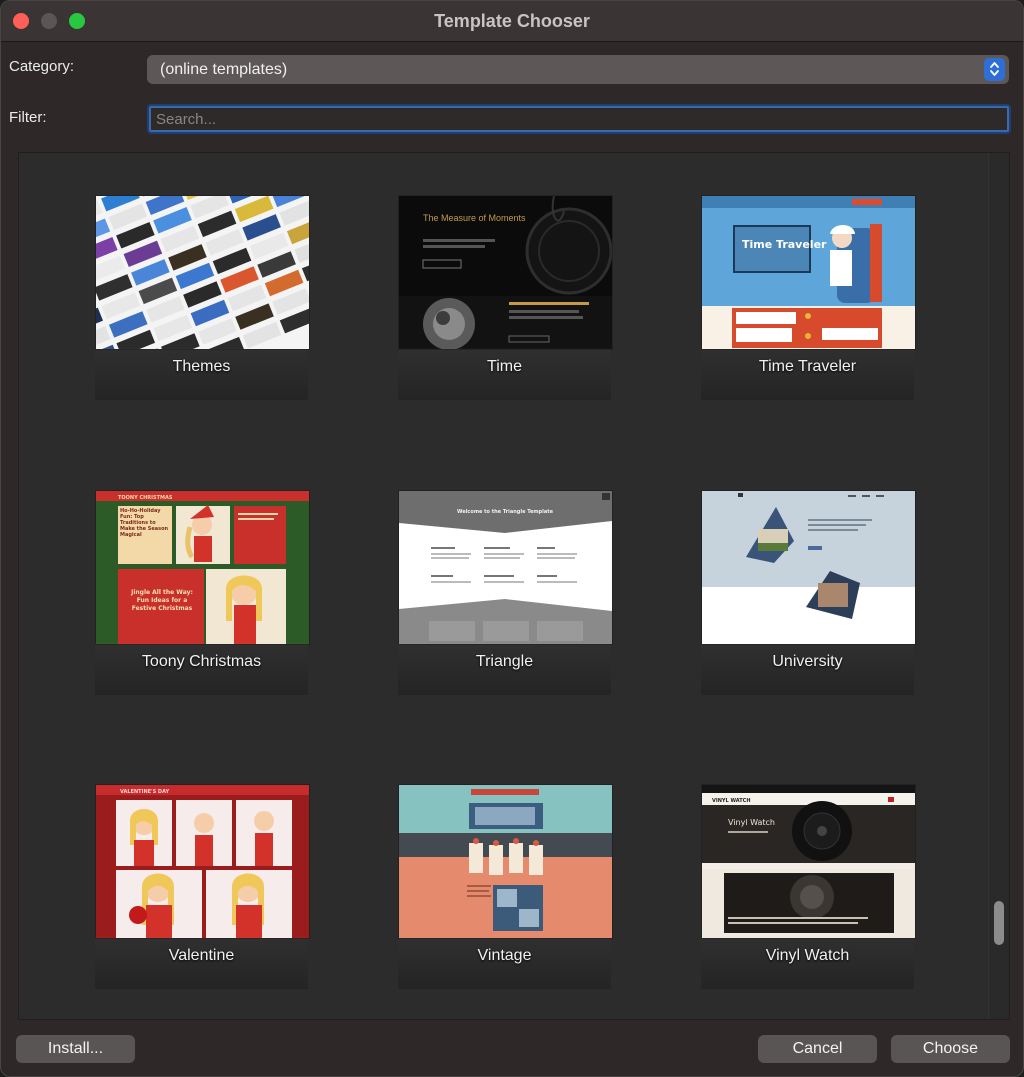 The width and height of the screenshot is (1024, 1077). I want to click on template-name: Vinyl Watch, so click(807, 955).